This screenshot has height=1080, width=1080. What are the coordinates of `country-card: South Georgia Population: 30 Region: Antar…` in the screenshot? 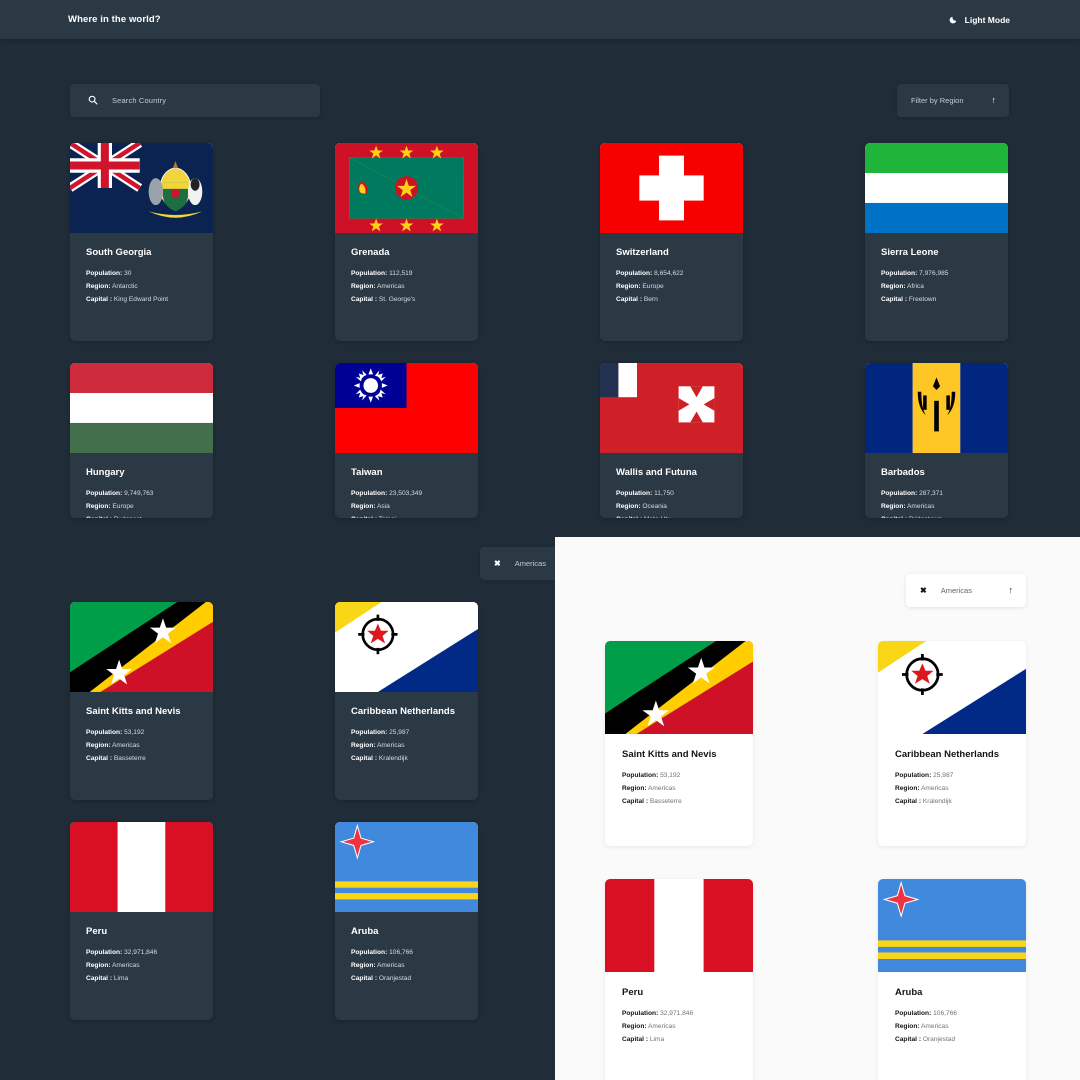 It's located at (141, 242).